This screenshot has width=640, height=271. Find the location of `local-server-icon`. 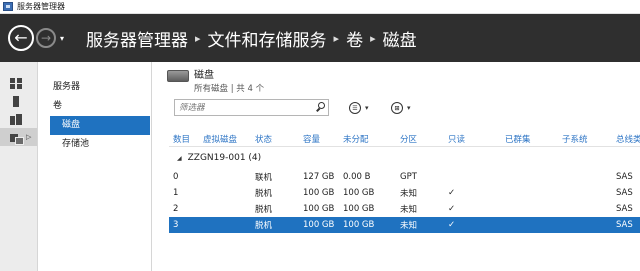

local-server-icon is located at coordinates (16, 101).